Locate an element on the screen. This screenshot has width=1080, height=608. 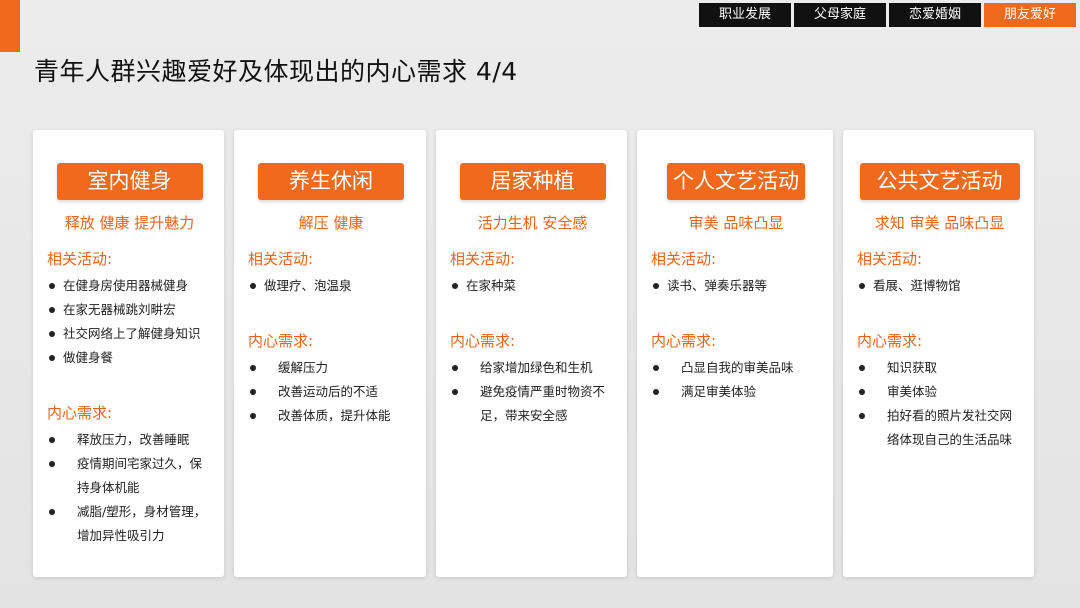
activity-item: 做理疗、泡温泉 is located at coordinates (331, 286).